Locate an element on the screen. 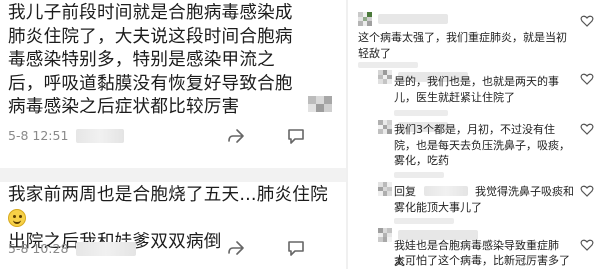 This screenshot has width=600, height=269. comment-meta: 5-8 12:51 is located at coordinates (66, 135).